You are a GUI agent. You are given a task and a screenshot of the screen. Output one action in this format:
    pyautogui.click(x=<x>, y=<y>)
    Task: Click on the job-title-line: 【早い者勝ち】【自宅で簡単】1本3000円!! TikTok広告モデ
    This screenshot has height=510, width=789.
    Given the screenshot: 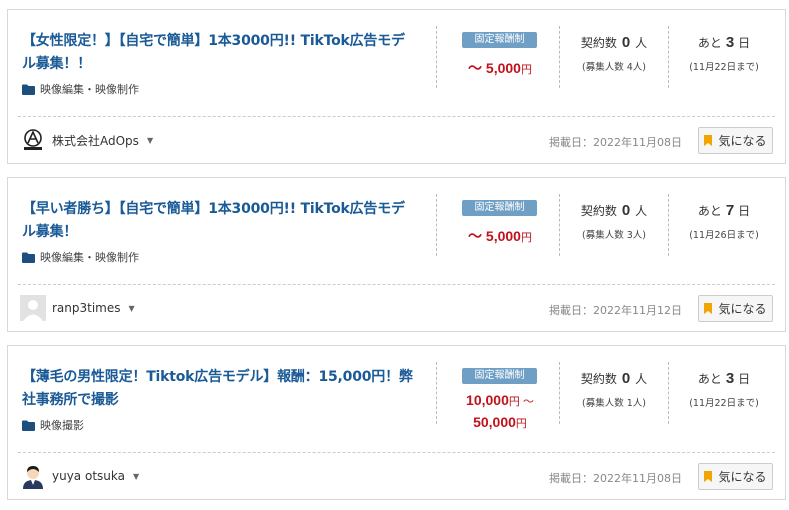 What is the action you would take?
    pyautogui.click(x=213, y=209)
    